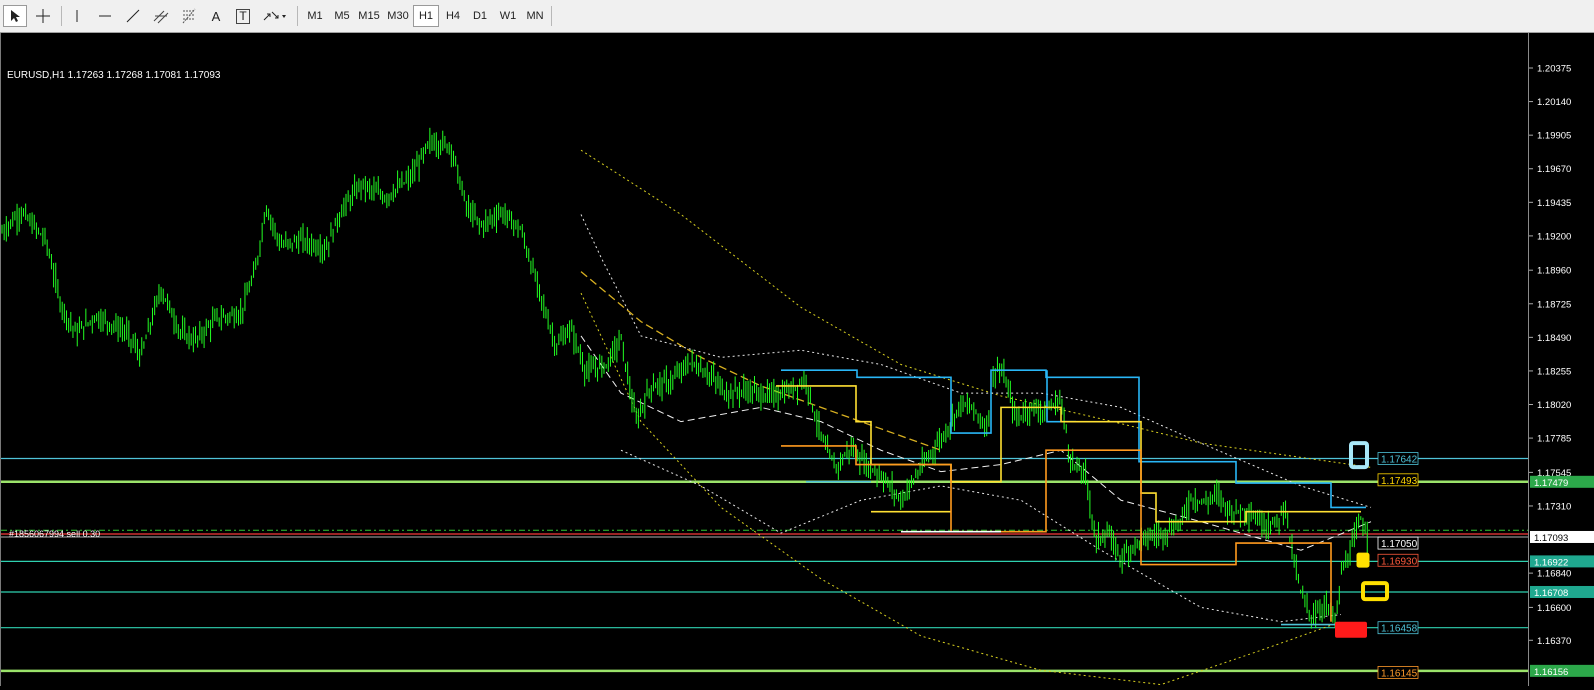 This screenshot has height=690, width=1594. I want to click on moving-average-line, so click(761, 361).